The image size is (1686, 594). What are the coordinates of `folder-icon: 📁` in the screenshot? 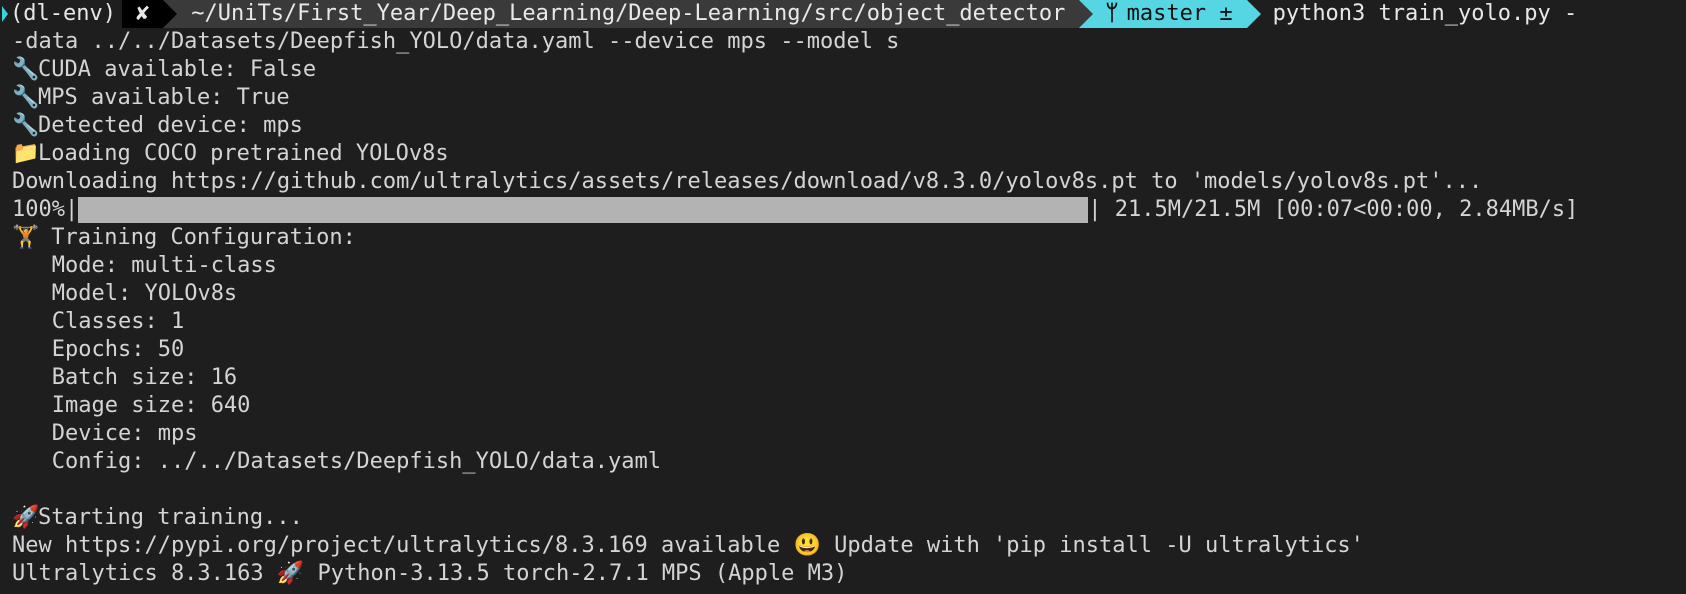 It's located at (26, 153).